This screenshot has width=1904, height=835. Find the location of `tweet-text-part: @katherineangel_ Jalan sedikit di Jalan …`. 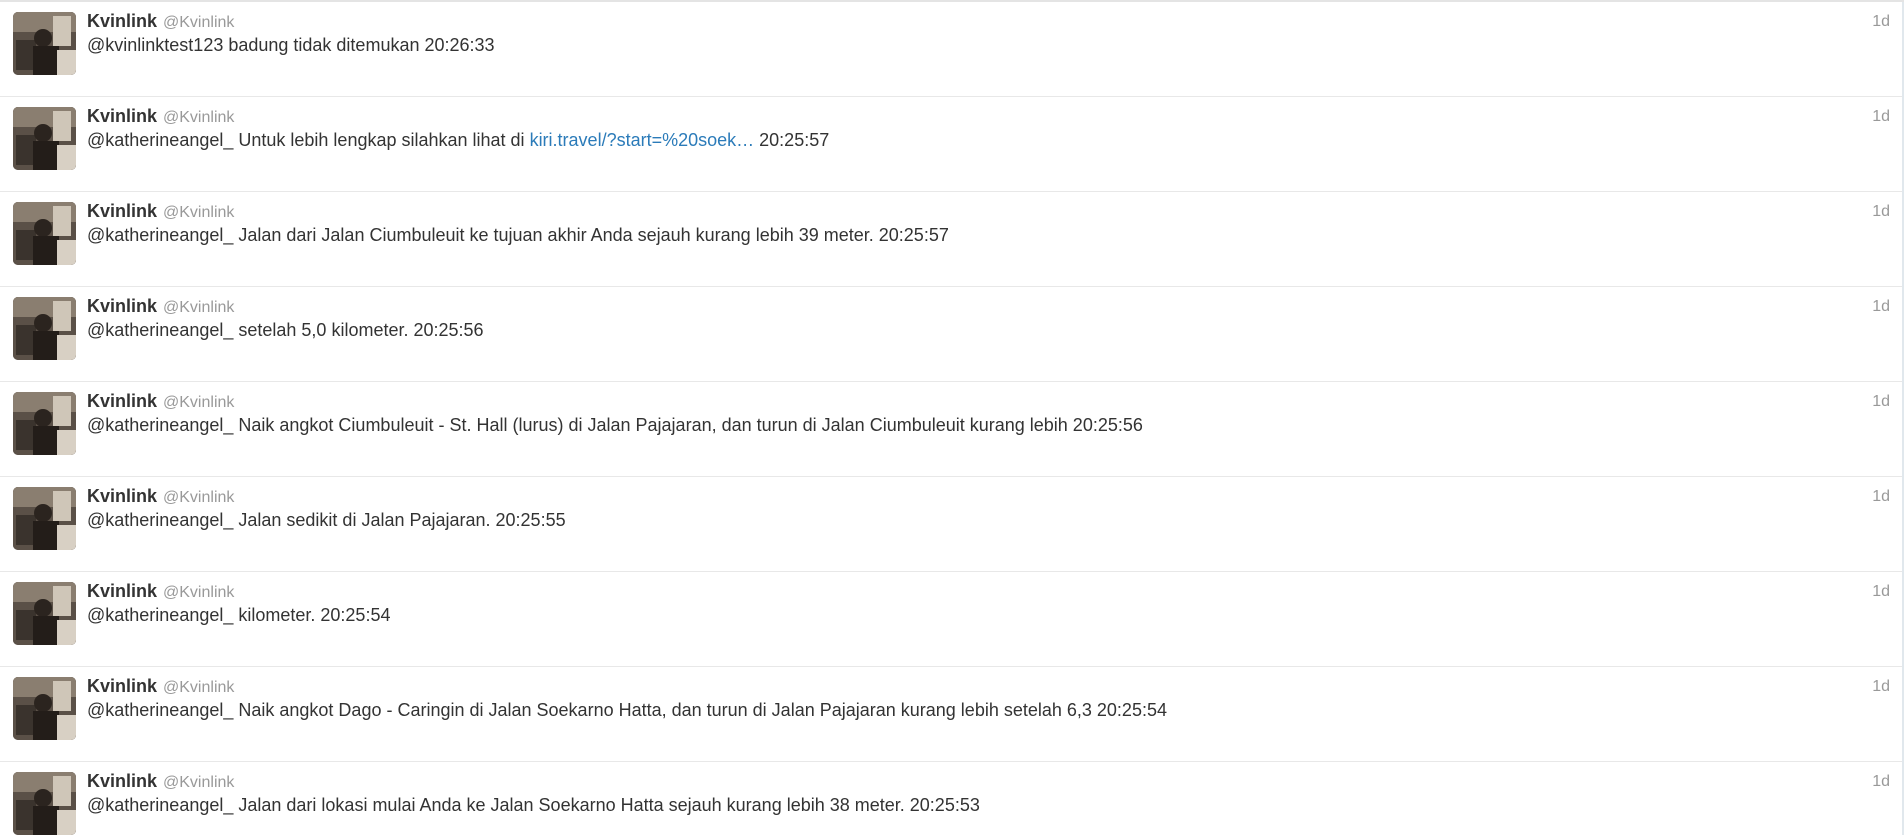

tweet-text-part: @katherineangel_ Jalan sedikit di Jalan … is located at coordinates (326, 520).